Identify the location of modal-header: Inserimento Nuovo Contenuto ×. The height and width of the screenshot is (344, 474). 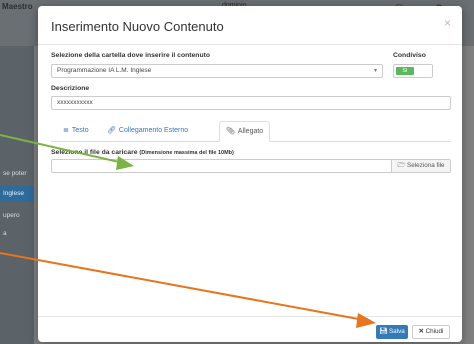
(250, 25).